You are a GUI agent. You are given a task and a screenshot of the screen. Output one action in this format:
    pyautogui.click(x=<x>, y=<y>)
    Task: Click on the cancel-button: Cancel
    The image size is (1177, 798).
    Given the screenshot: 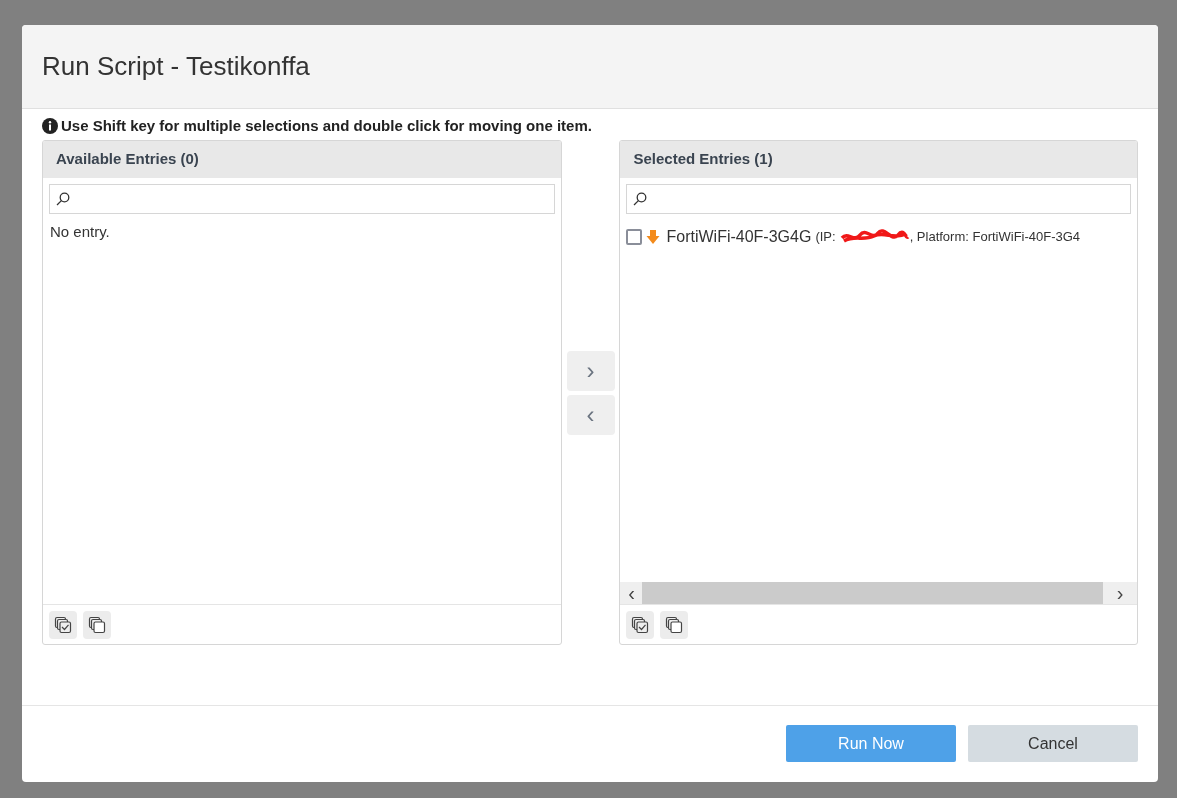 What is the action you would take?
    pyautogui.click(x=1053, y=743)
    